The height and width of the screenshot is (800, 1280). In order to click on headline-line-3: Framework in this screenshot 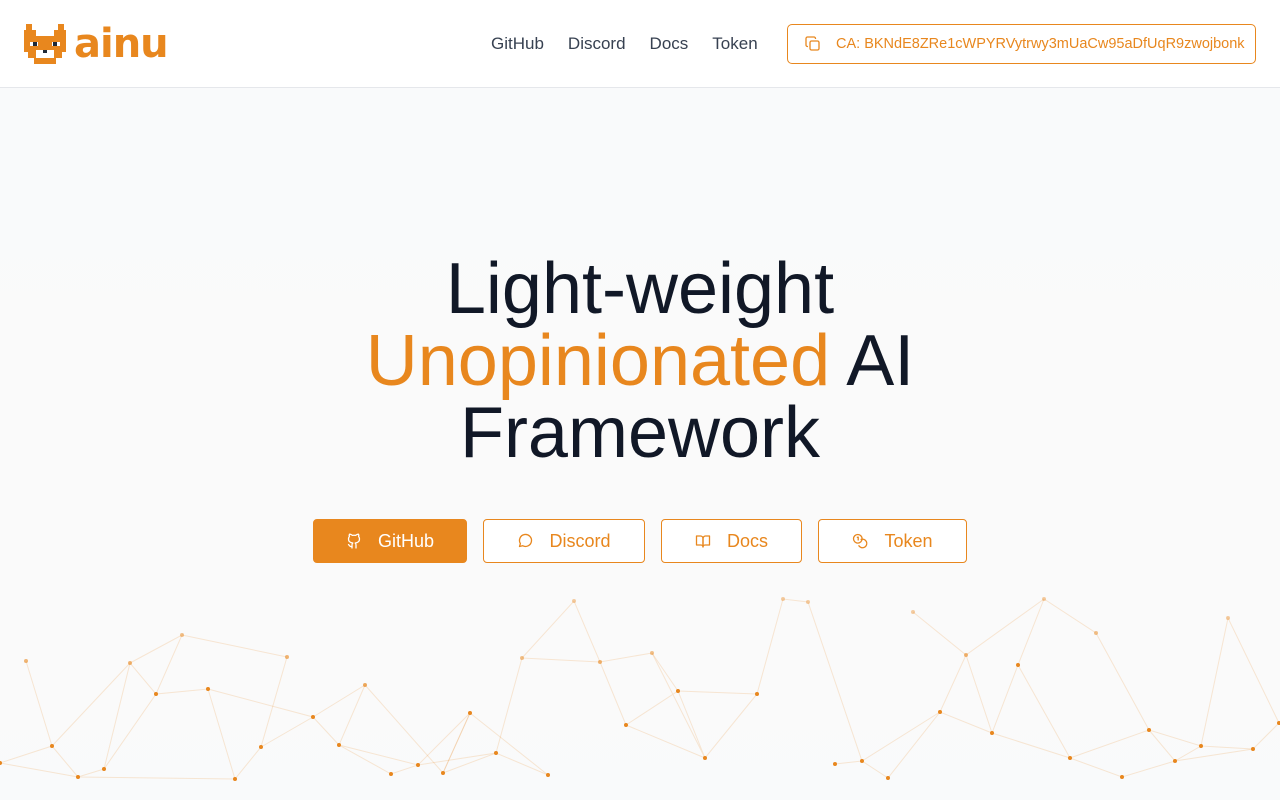, I will do `click(640, 433)`.